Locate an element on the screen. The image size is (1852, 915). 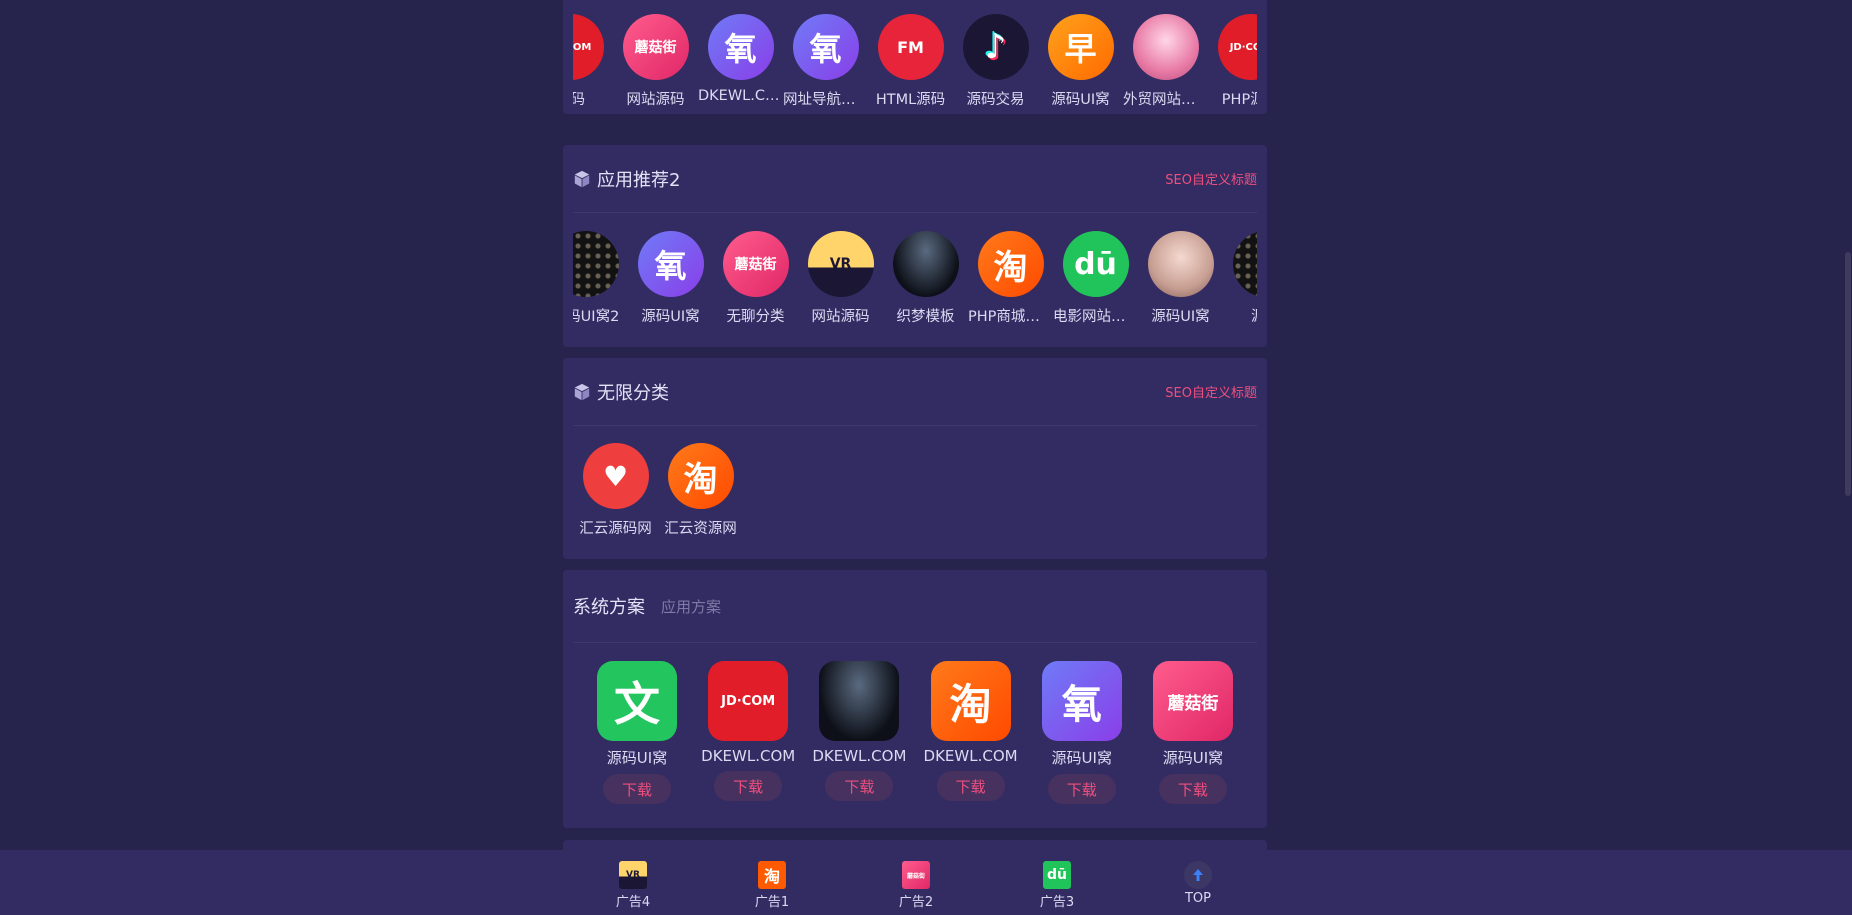
bottom-nav-label: 广告2 is located at coordinates (916, 902).